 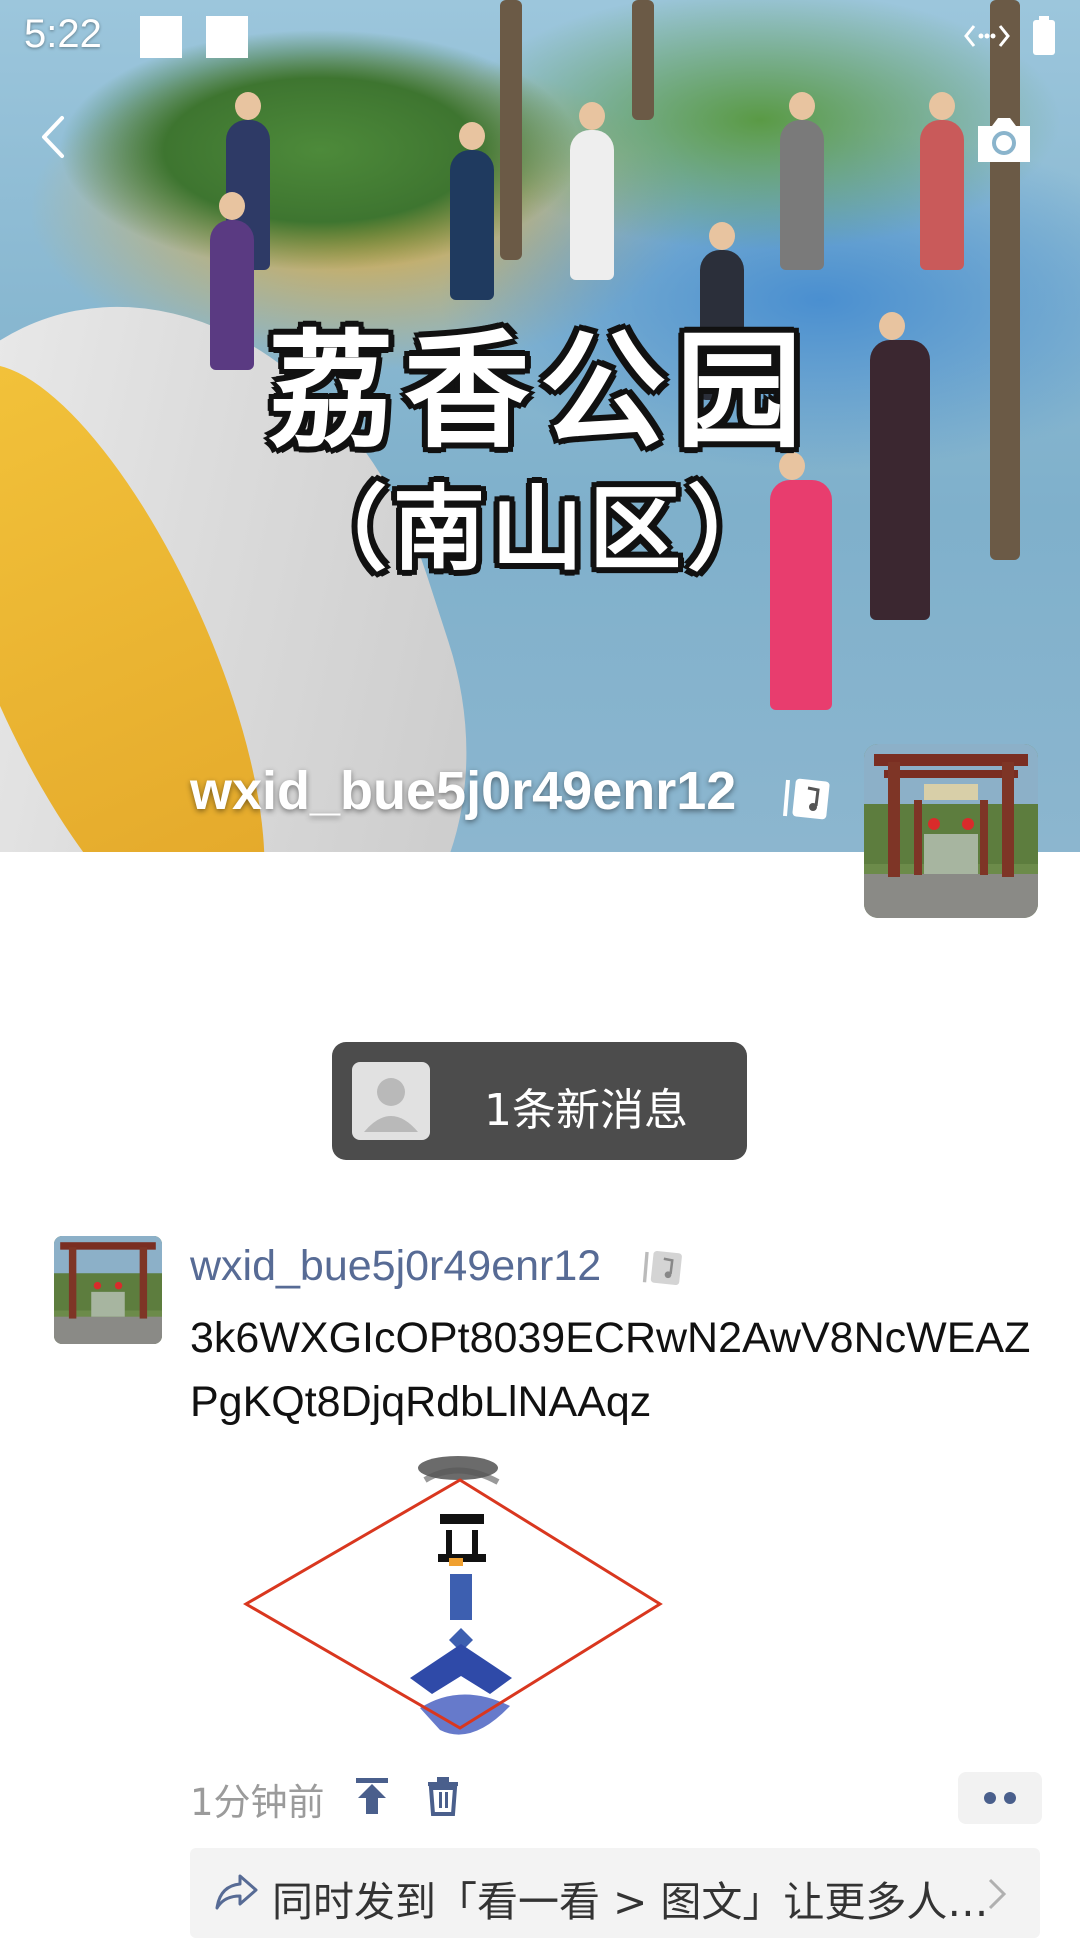 I want to click on data-transfer-icon, so click(x=987, y=36).